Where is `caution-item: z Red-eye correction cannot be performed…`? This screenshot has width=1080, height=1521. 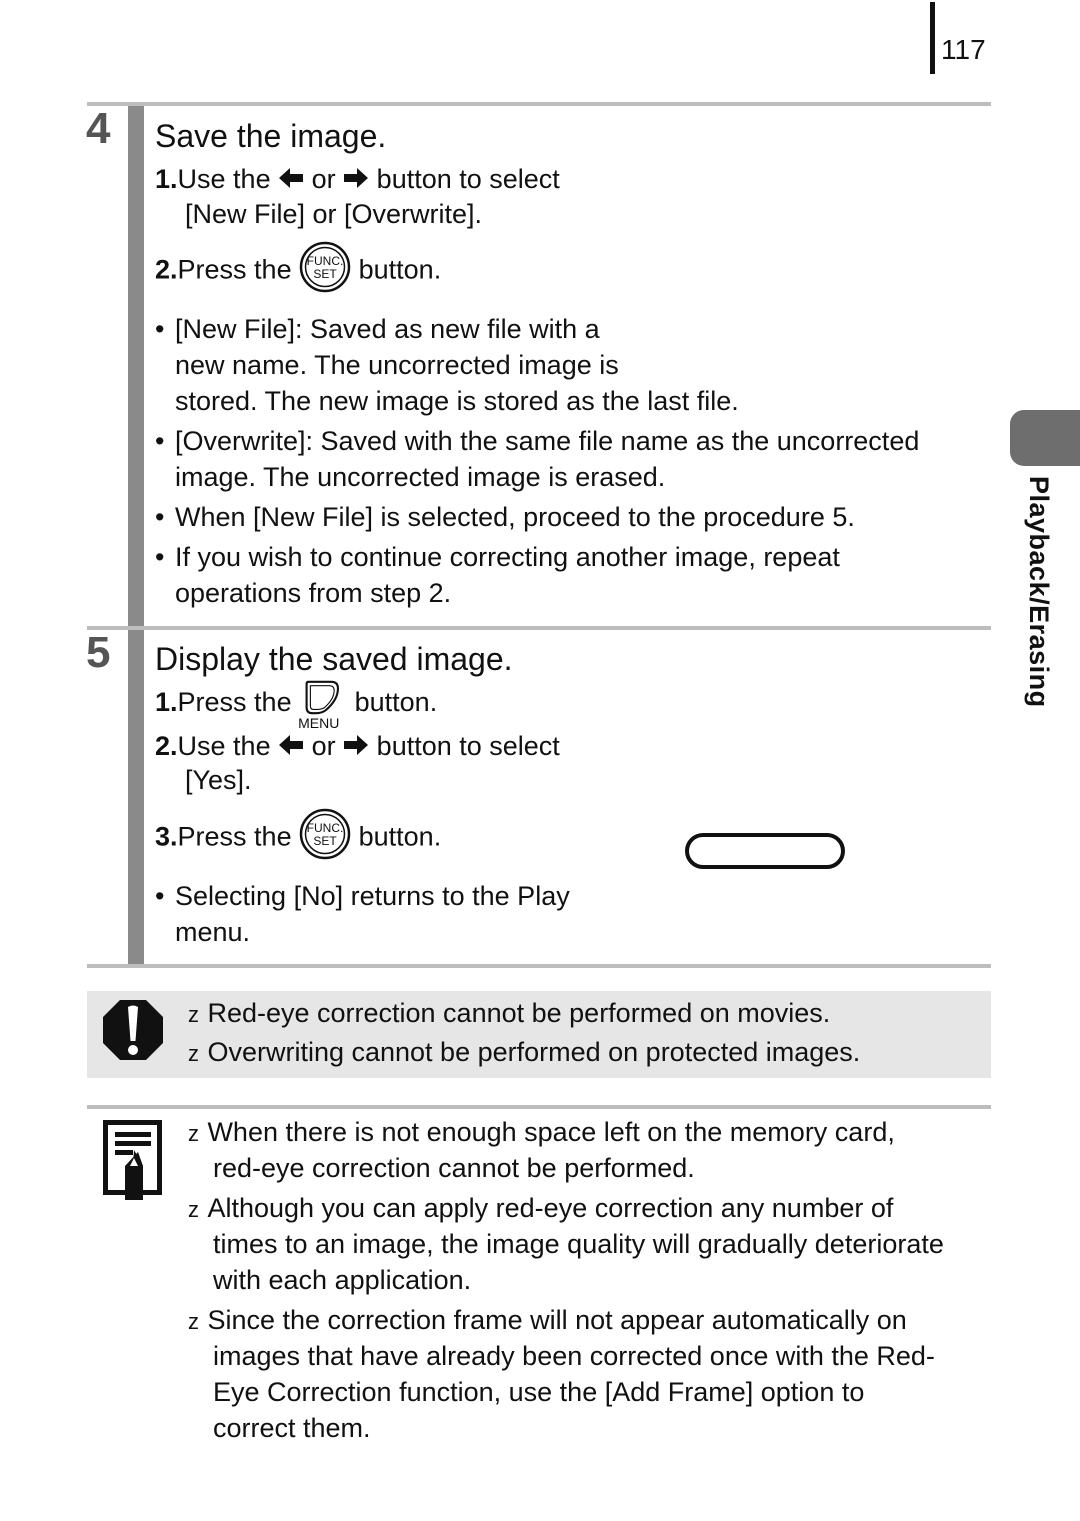 caution-item: z Red-eye correction cannot be performed… is located at coordinates (509, 1013).